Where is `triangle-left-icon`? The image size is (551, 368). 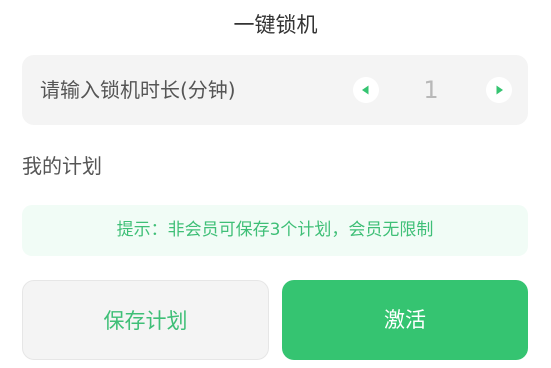 triangle-left-icon is located at coordinates (365, 90).